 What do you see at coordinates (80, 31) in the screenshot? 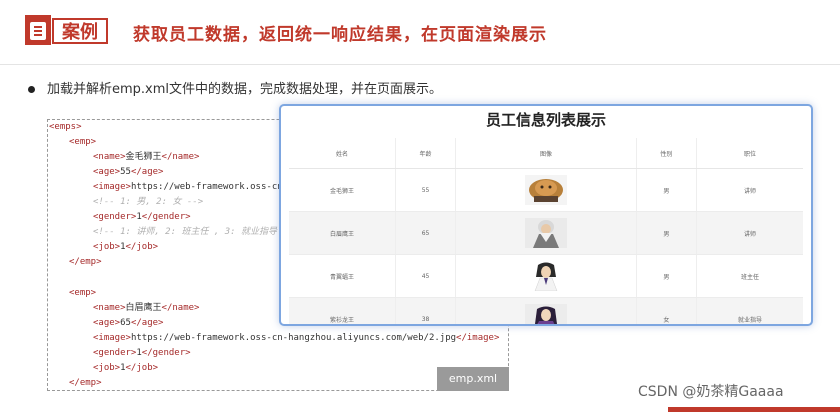
I see `case-label: 案例` at bounding box center [80, 31].